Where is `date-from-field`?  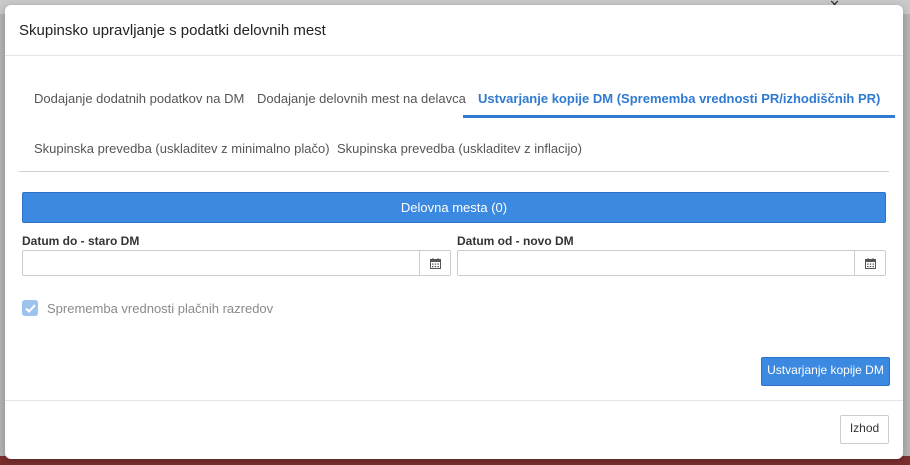
date-from-field is located at coordinates (671, 263).